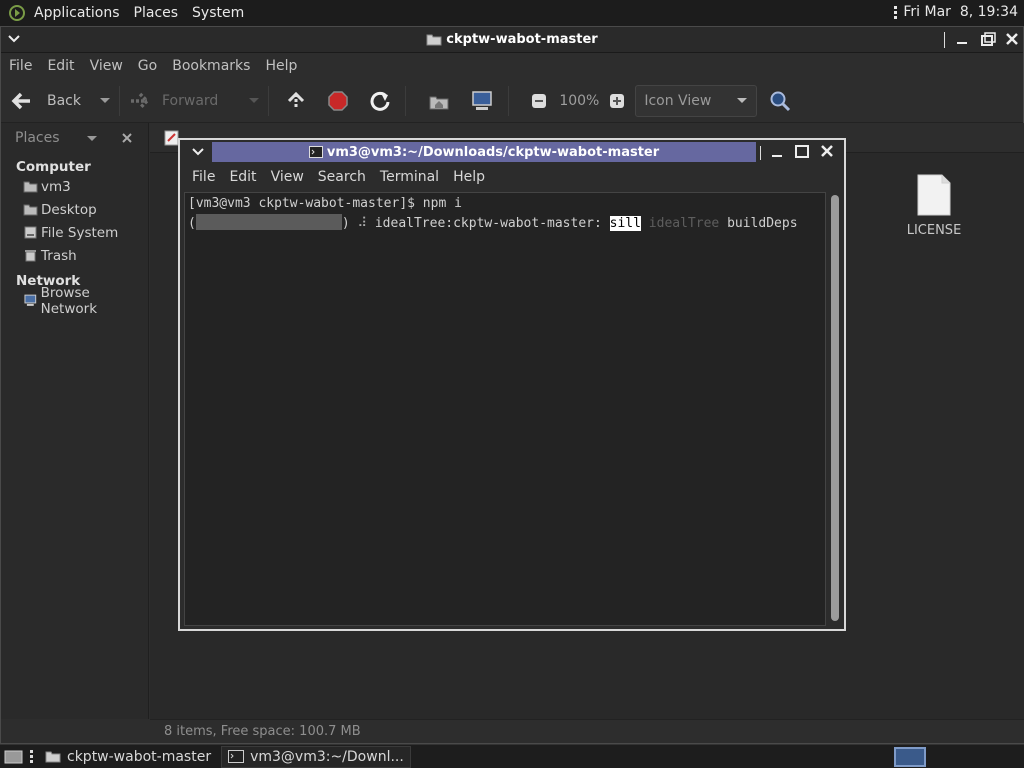 This screenshot has width=1024, height=768. I want to click on system-menu: System, so click(218, 13).